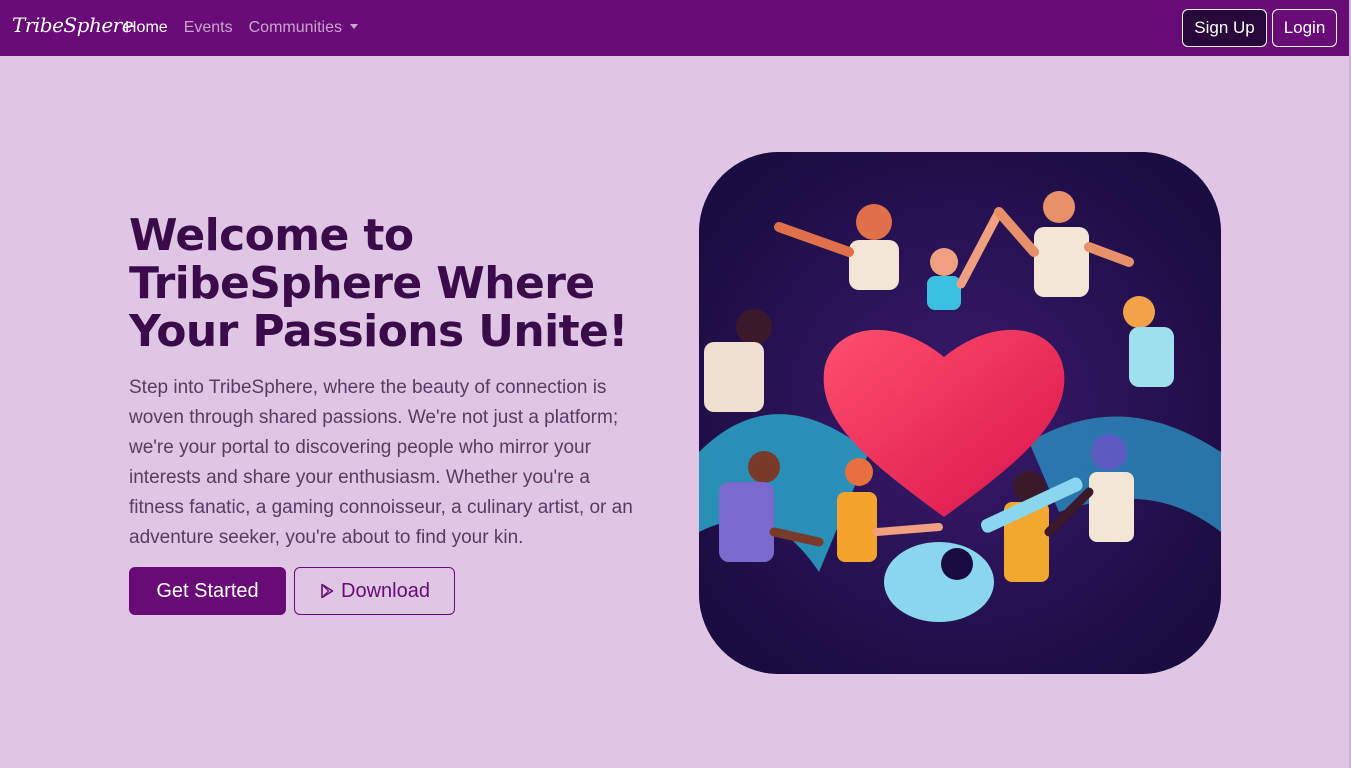  What do you see at coordinates (241, 28) in the screenshot?
I see `nav-links: Home Events Communities` at bounding box center [241, 28].